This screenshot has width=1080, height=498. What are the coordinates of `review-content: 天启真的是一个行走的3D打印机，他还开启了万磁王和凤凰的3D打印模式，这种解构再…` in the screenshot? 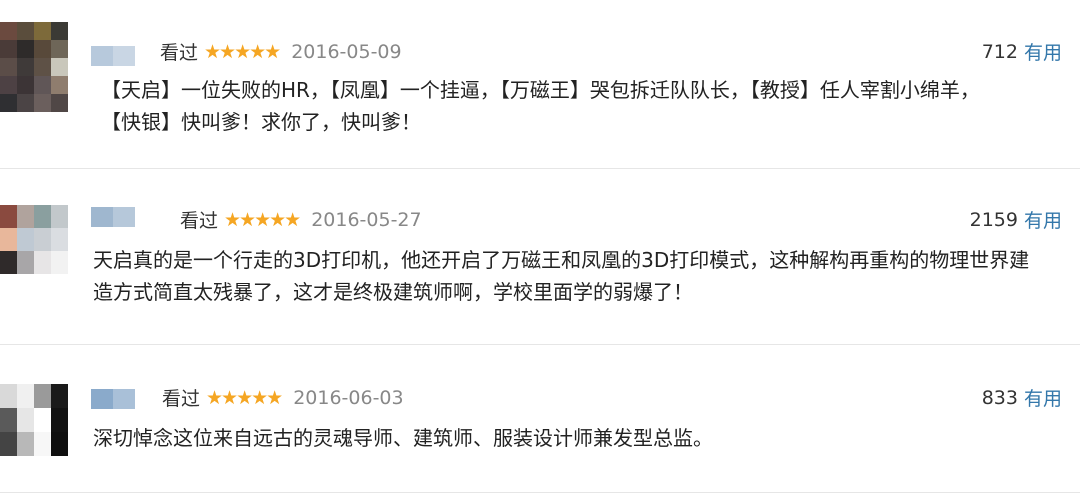 It's located at (561, 276).